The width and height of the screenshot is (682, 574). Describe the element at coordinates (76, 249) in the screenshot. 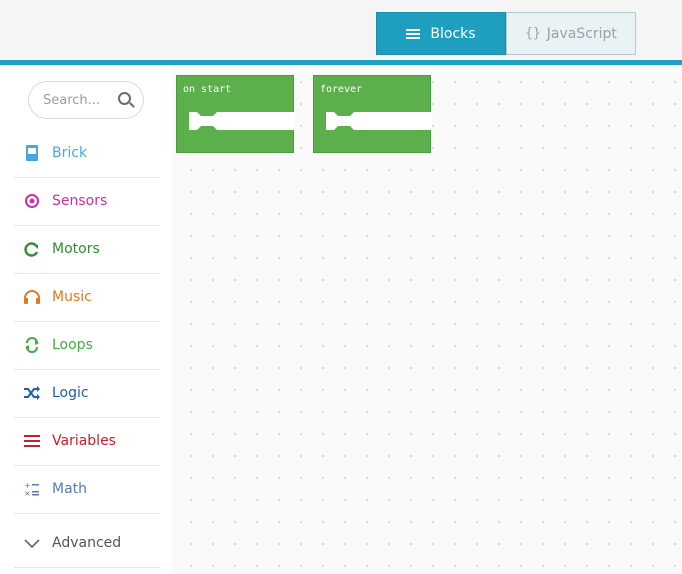

I see `category-label: Motors` at that location.